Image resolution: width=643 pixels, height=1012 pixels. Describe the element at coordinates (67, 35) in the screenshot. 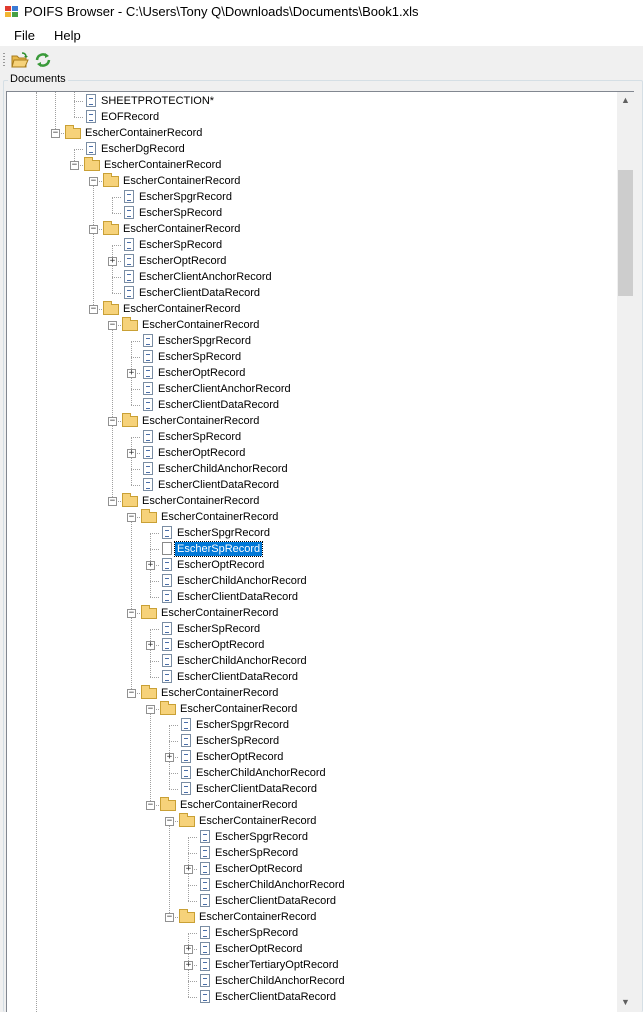

I see `menu-help: Help` at that location.